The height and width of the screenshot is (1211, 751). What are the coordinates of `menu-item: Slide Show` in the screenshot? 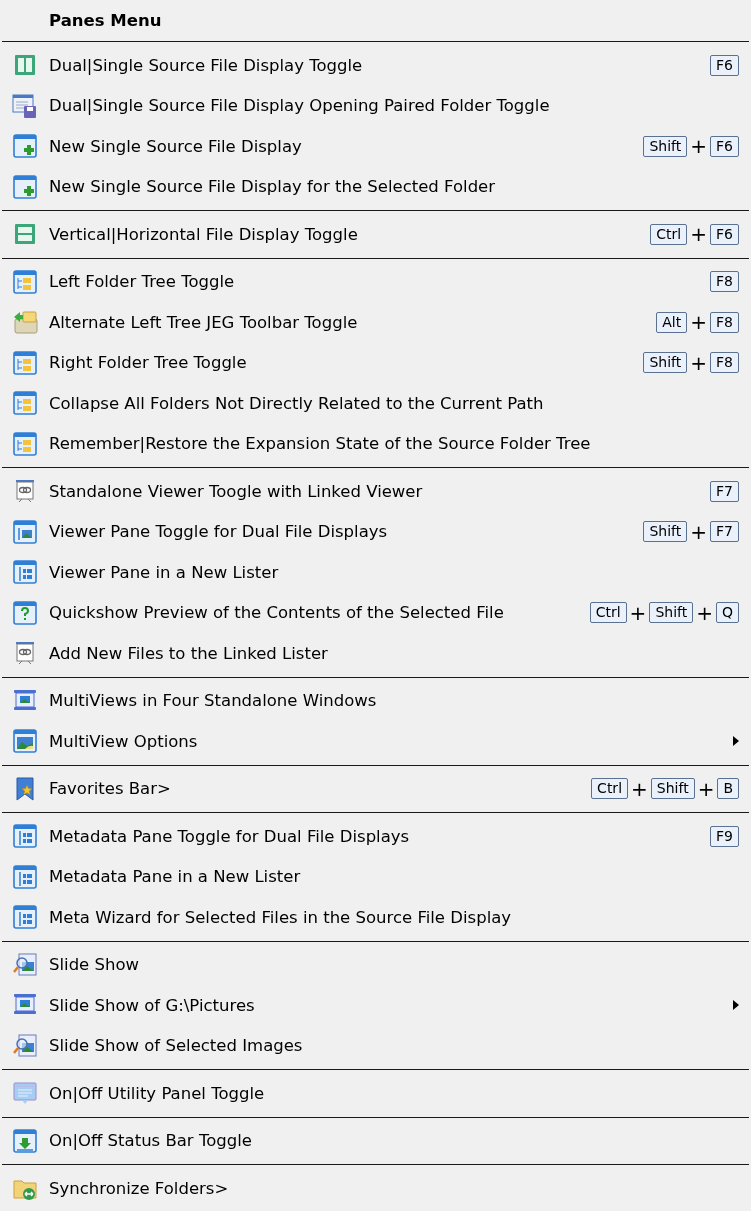 It's located at (375, 964).